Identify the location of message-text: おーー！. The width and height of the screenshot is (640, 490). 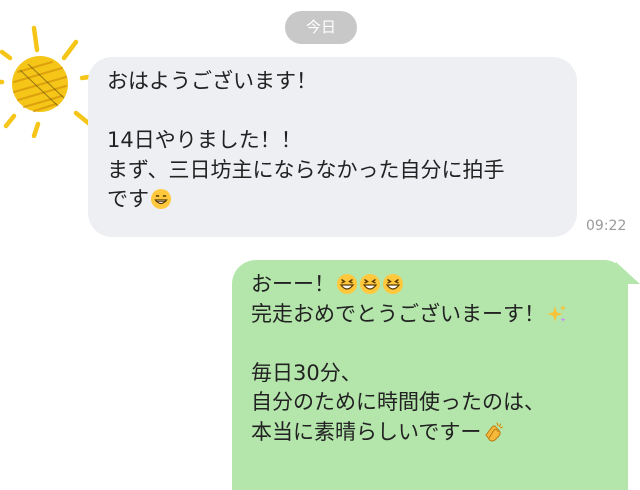
(293, 284).